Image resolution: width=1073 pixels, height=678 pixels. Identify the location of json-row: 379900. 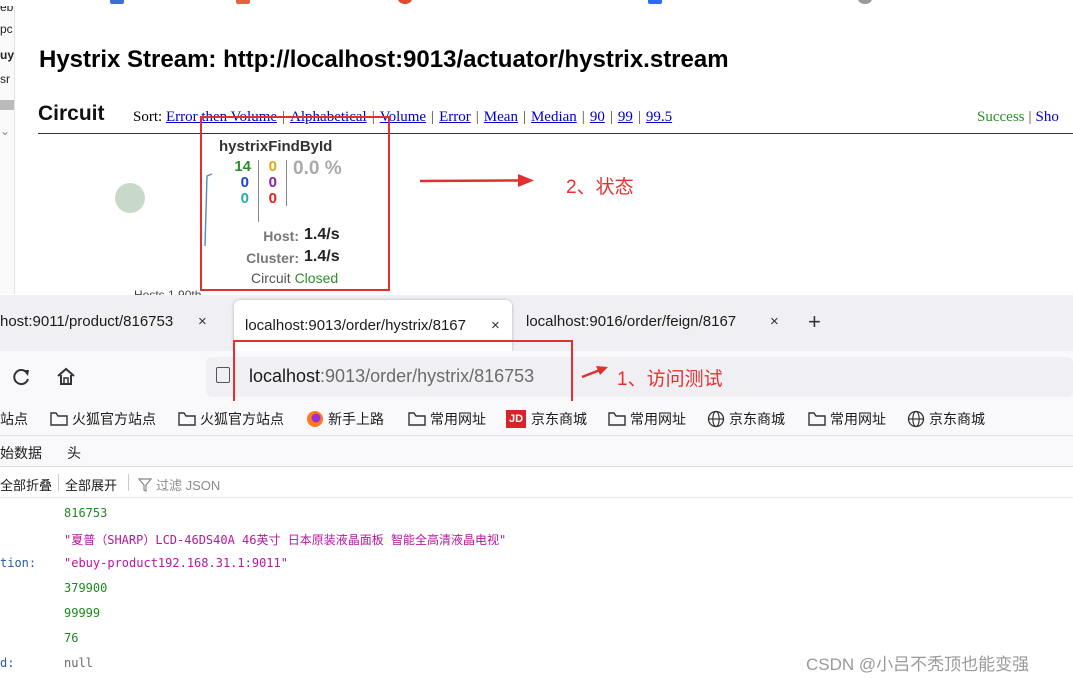
(536, 587).